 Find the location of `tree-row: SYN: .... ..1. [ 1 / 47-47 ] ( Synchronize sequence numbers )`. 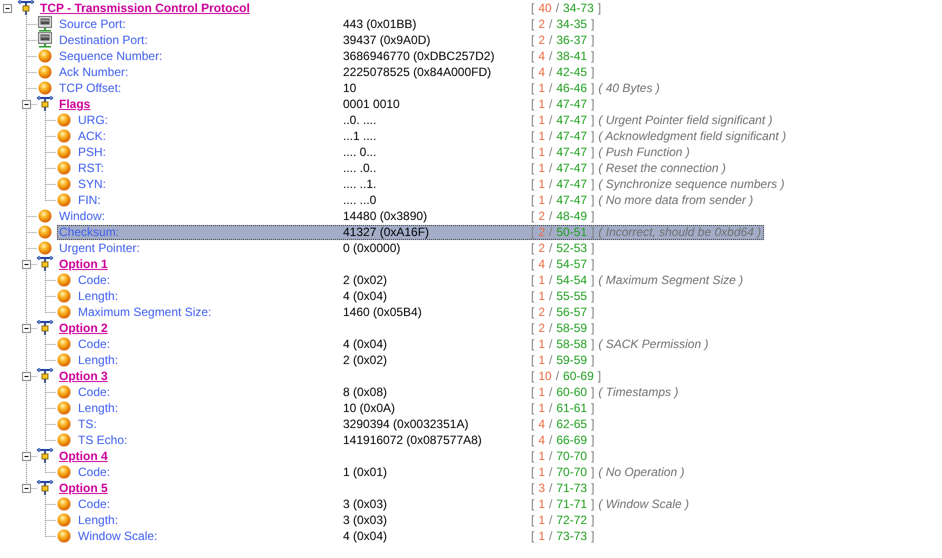

tree-row: SYN: .... ..1. [ 1 / 47-47 ] ( Synchronize sequence numbers ) is located at coordinates (432, 184).